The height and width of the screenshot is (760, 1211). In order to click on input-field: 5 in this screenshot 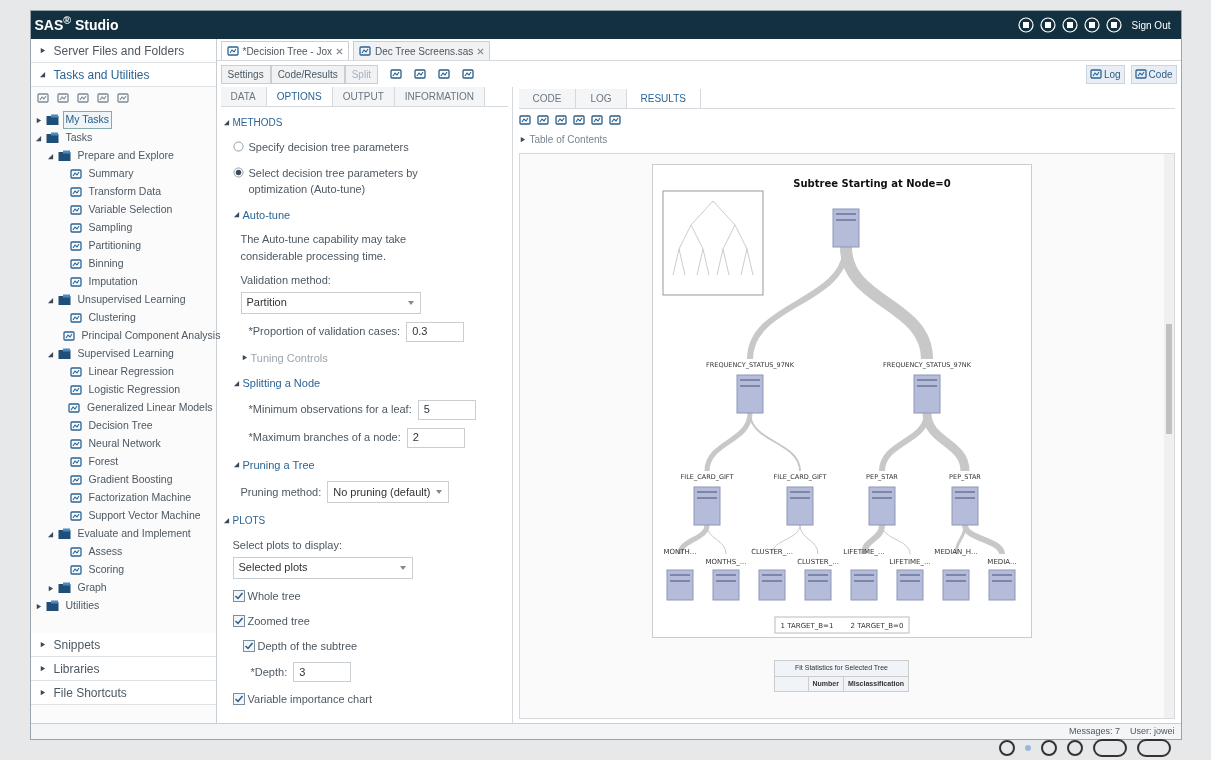, I will do `click(446, 409)`.